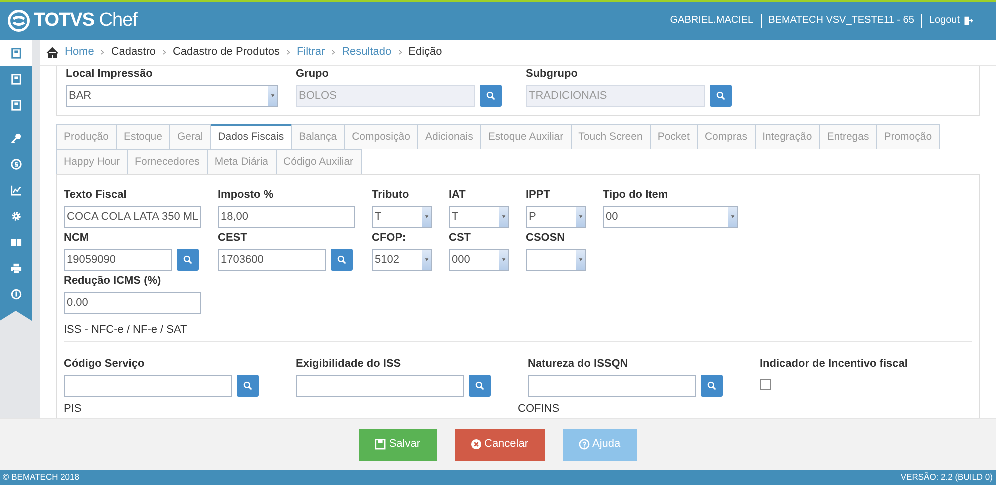 Image resolution: width=996 pixels, height=485 pixels. Describe the element at coordinates (246, 195) in the screenshot. I see `field-label: Imposto %` at that location.